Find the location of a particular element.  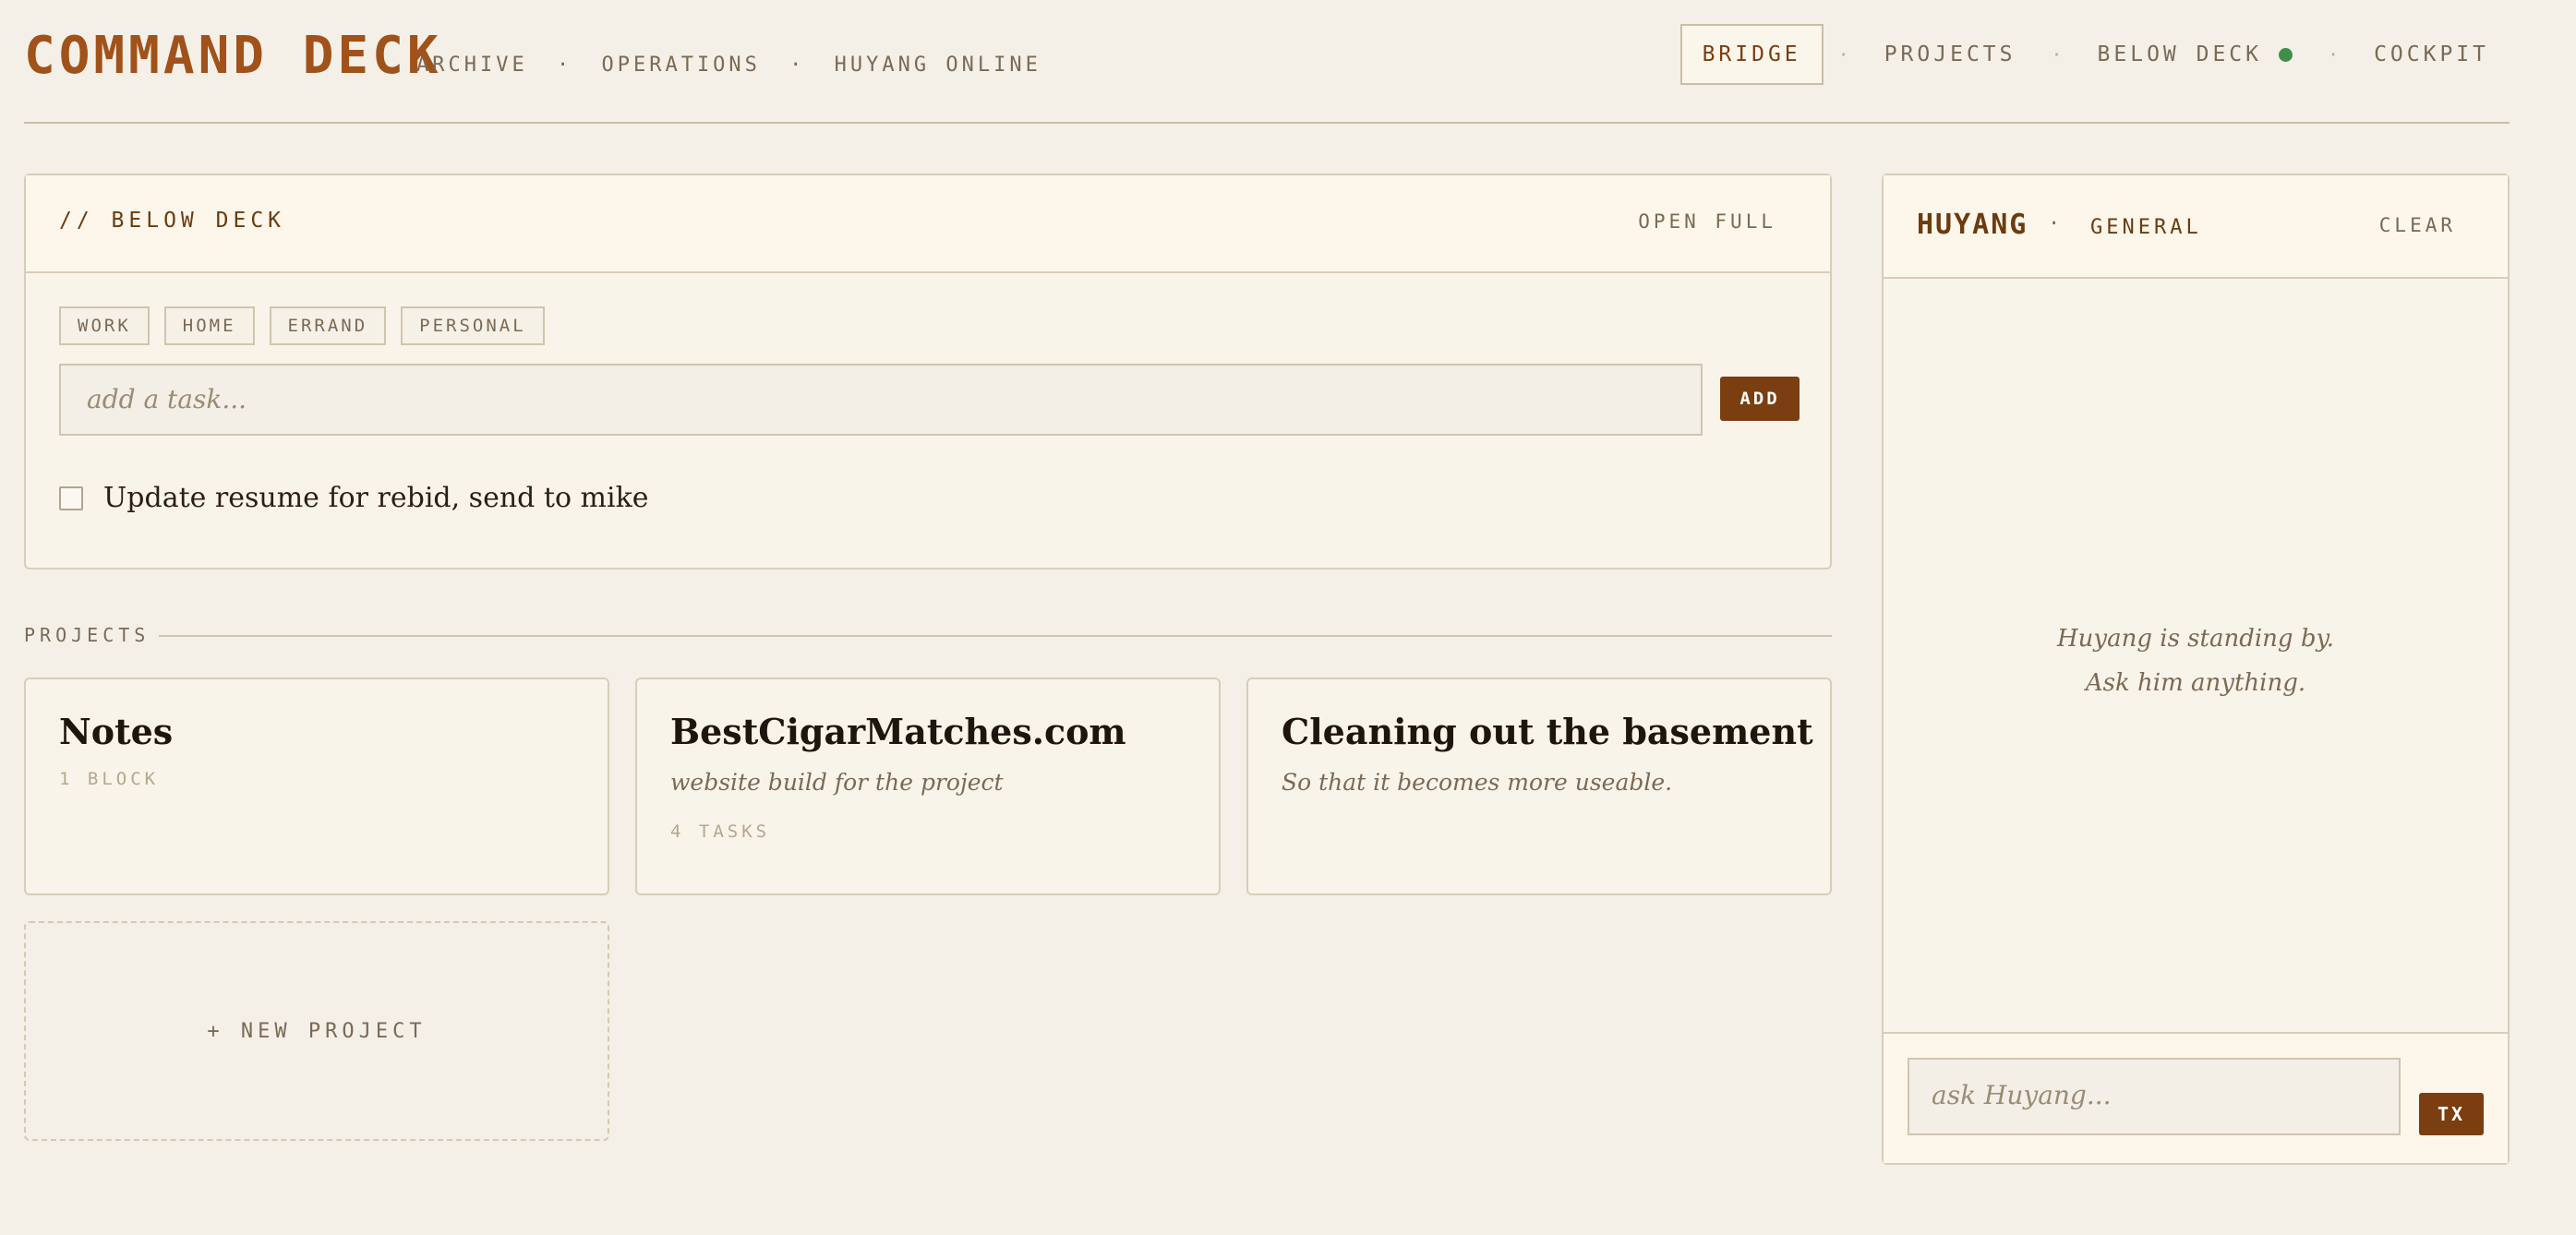

projects-divider is located at coordinates (995, 636).